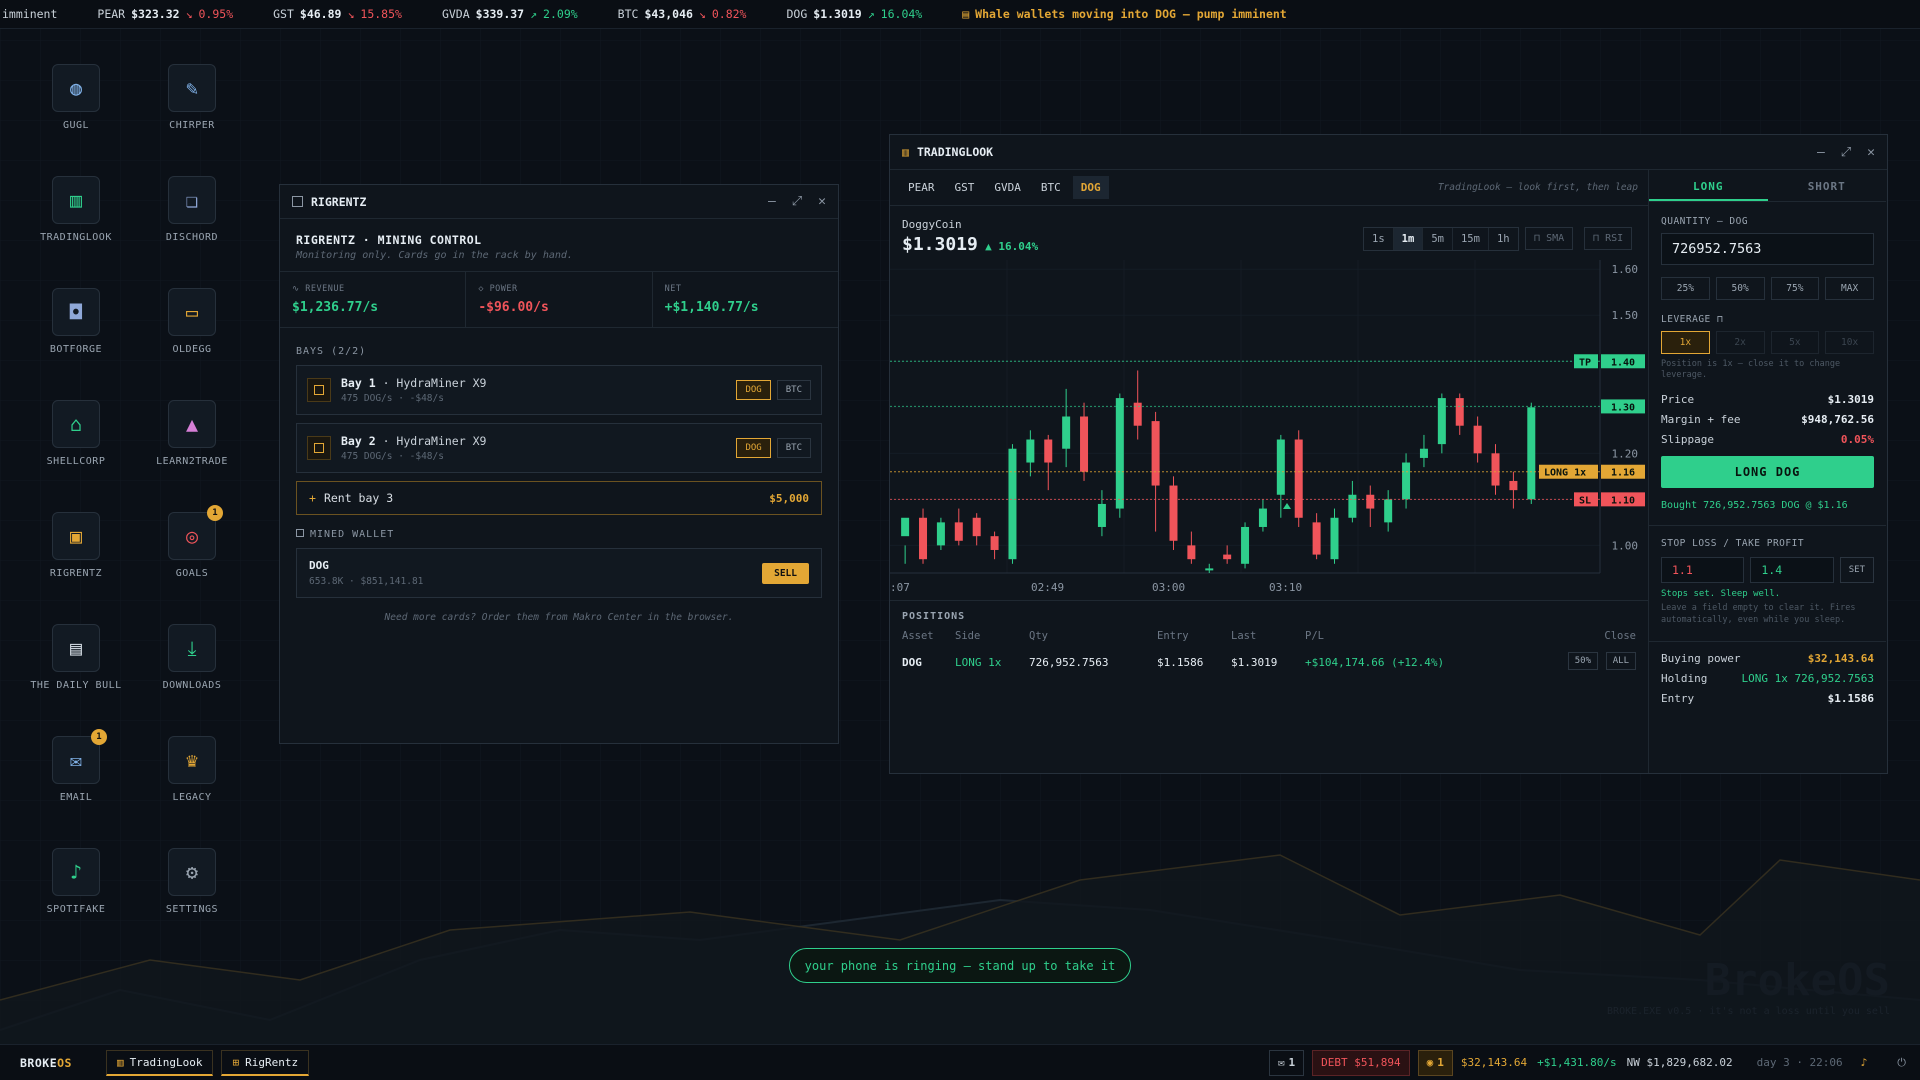  I want to click on lev-2x-button: 2x, so click(1740, 342).